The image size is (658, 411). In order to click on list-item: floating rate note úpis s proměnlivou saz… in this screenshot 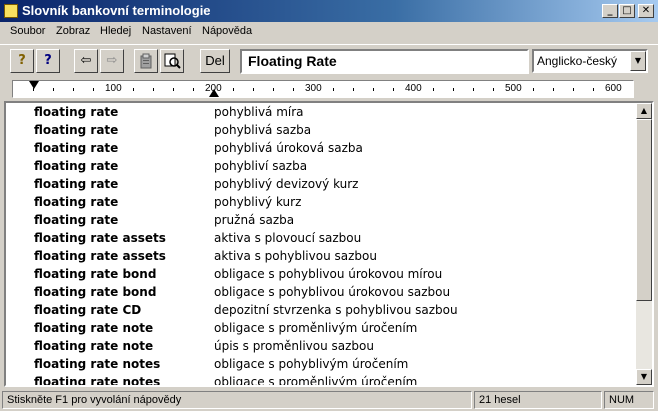, I will do `click(334, 348)`.